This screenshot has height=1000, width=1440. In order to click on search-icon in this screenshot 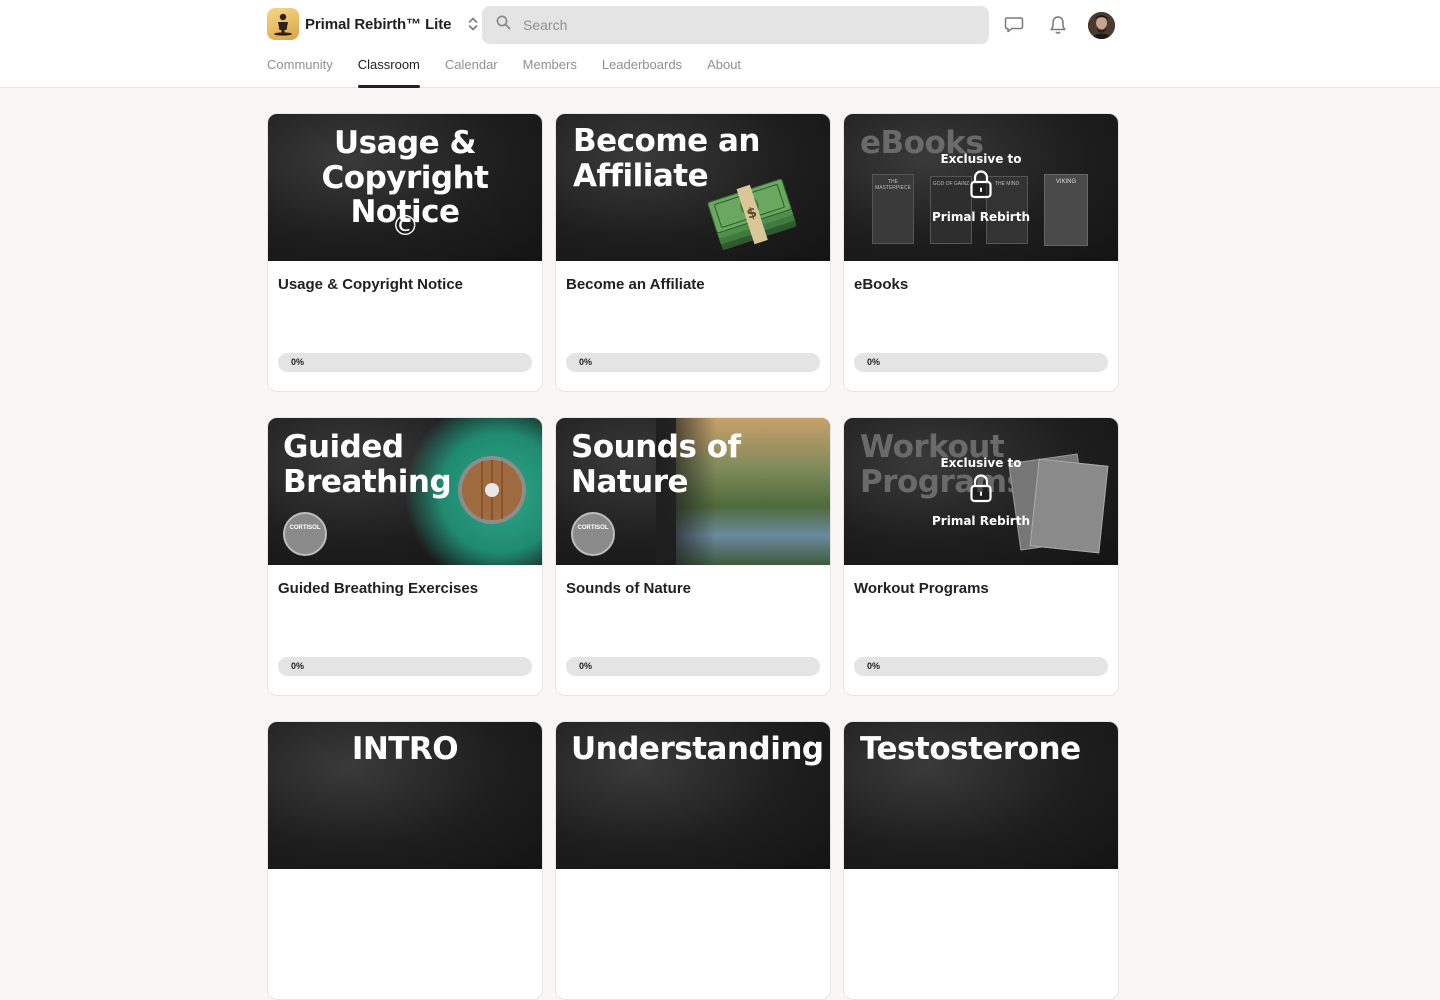, I will do `click(503, 25)`.